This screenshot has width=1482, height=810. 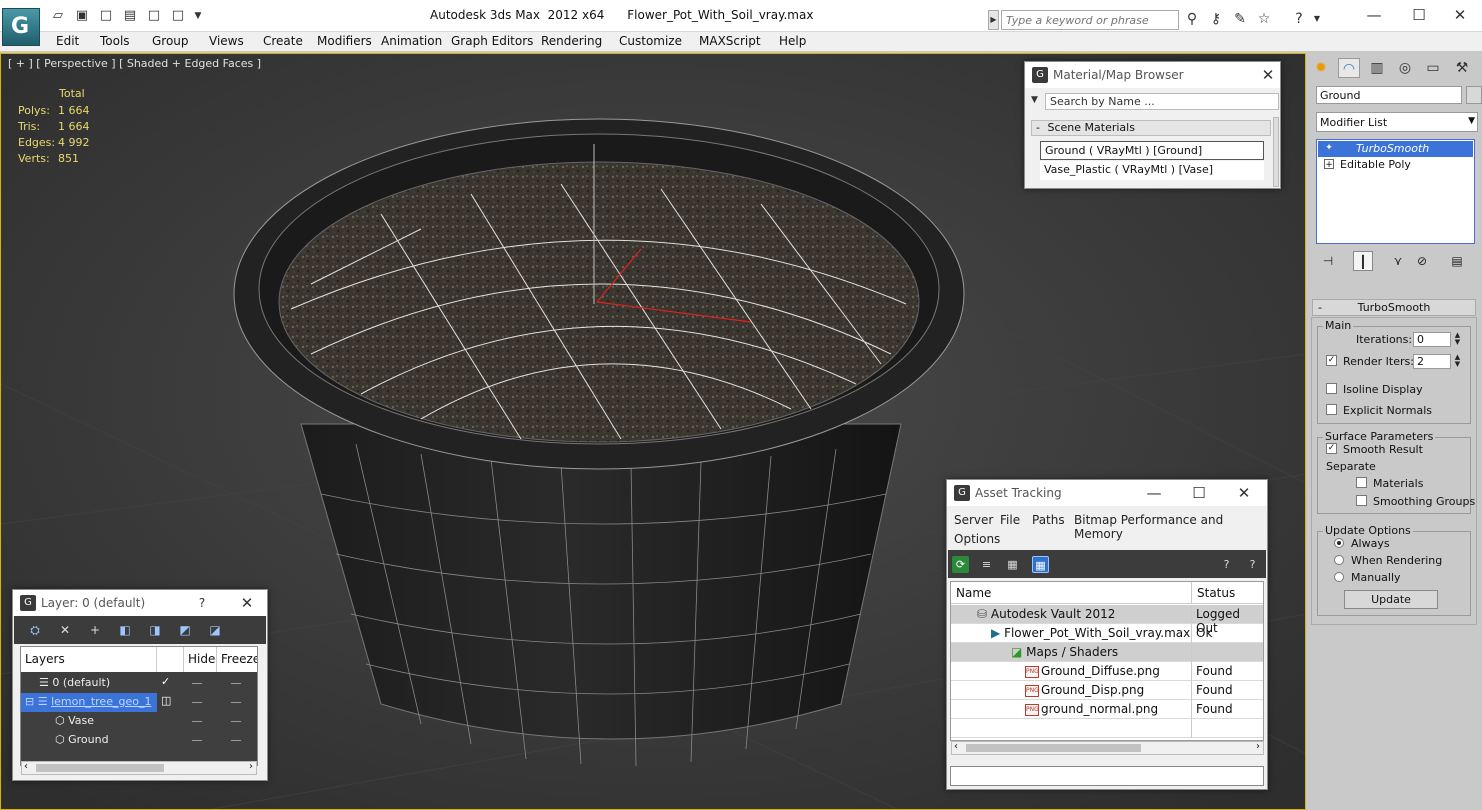 What do you see at coordinates (1361, 482) in the screenshot?
I see `separate-materials-checkbox` at bounding box center [1361, 482].